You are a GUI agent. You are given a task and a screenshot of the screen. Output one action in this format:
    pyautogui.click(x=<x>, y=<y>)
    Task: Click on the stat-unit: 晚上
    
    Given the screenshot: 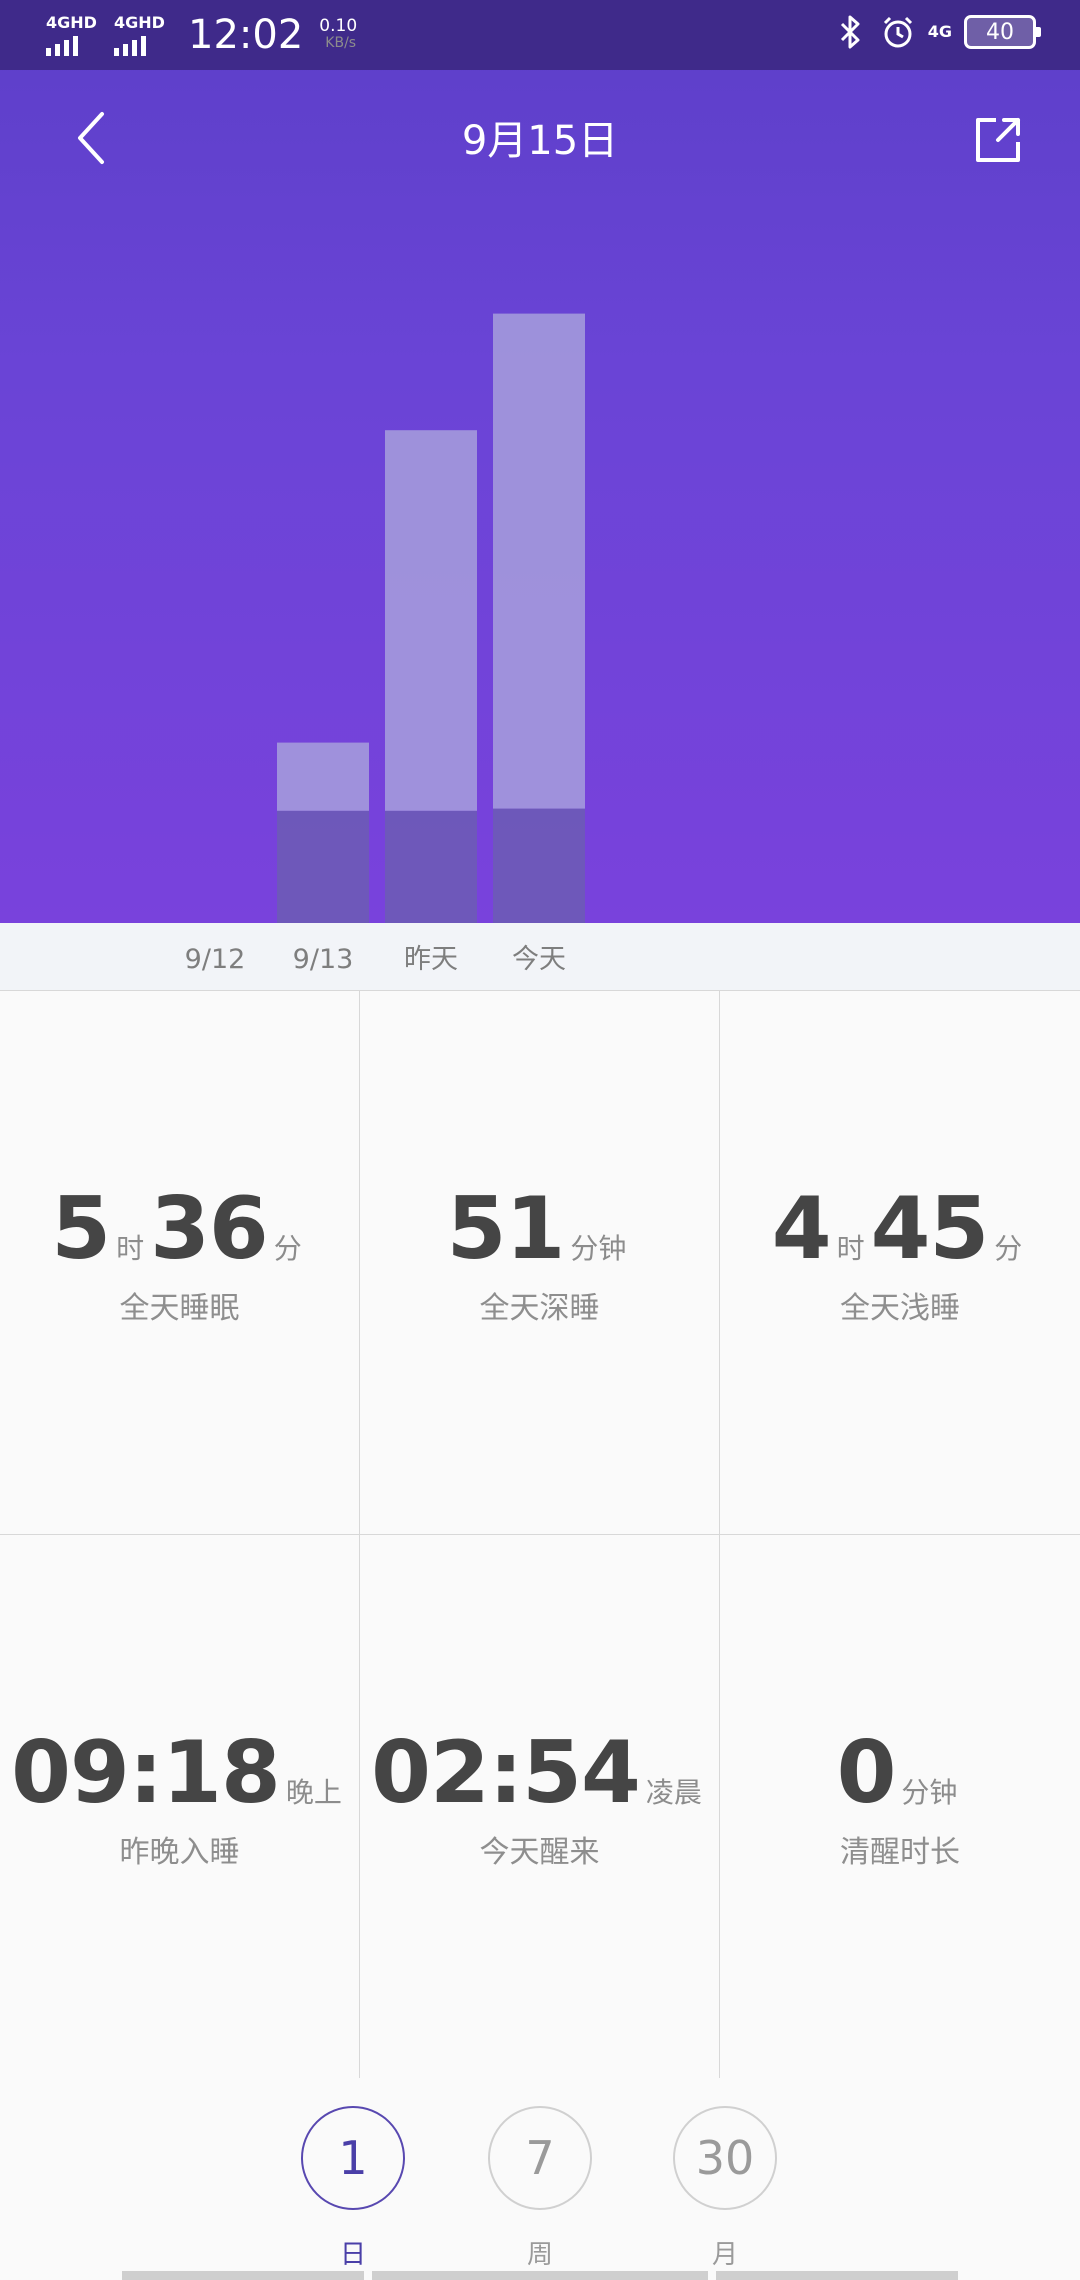 What is the action you would take?
    pyautogui.click(x=313, y=1792)
    